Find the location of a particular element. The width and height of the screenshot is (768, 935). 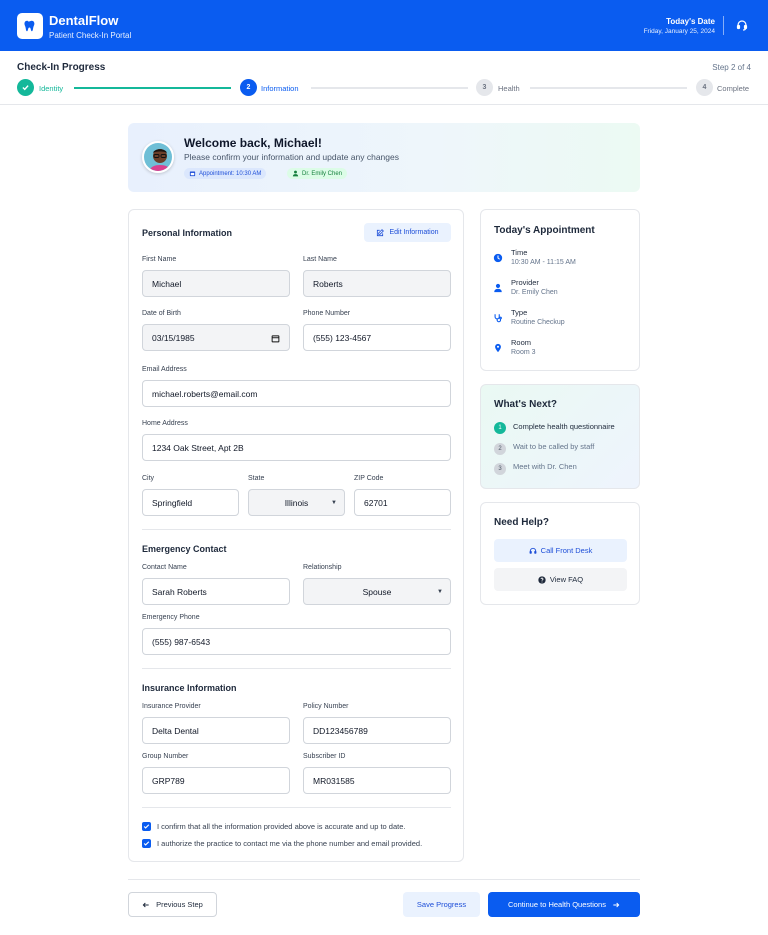

last-name-field: Roberts is located at coordinates (377, 283).